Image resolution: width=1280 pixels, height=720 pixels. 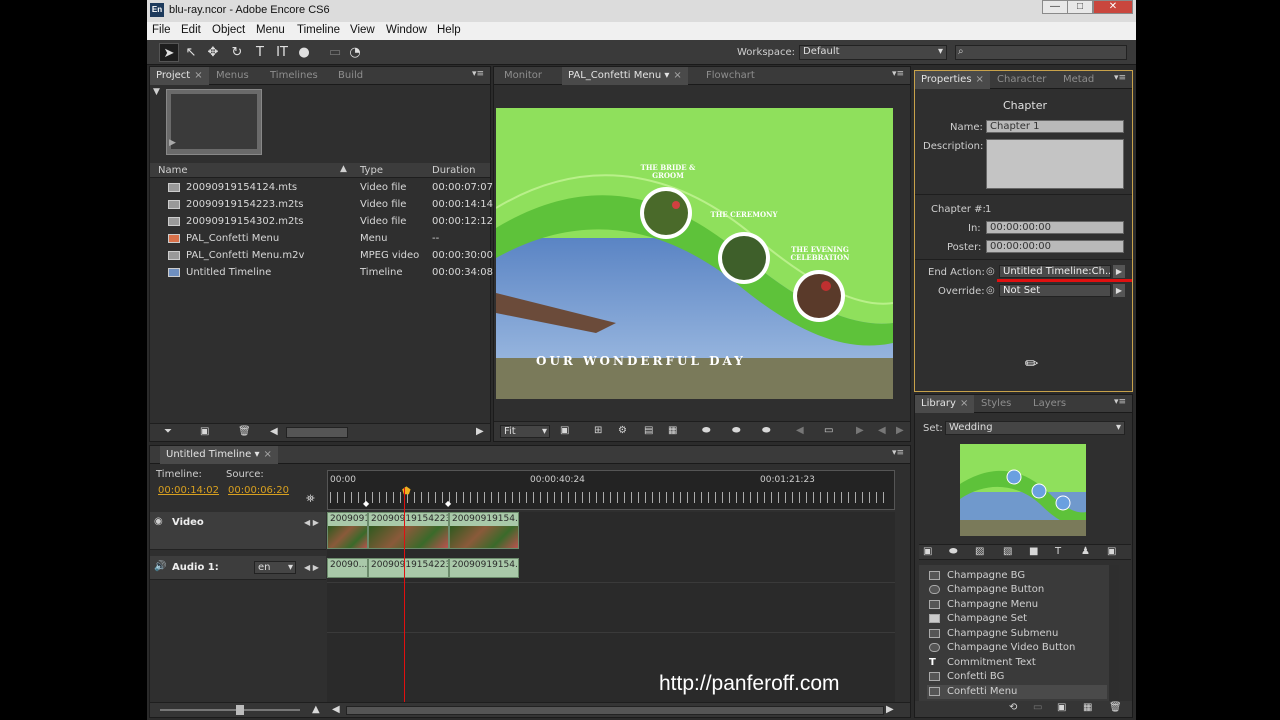 What do you see at coordinates (1021, 80) in the screenshot?
I see `tab-character: Character` at bounding box center [1021, 80].